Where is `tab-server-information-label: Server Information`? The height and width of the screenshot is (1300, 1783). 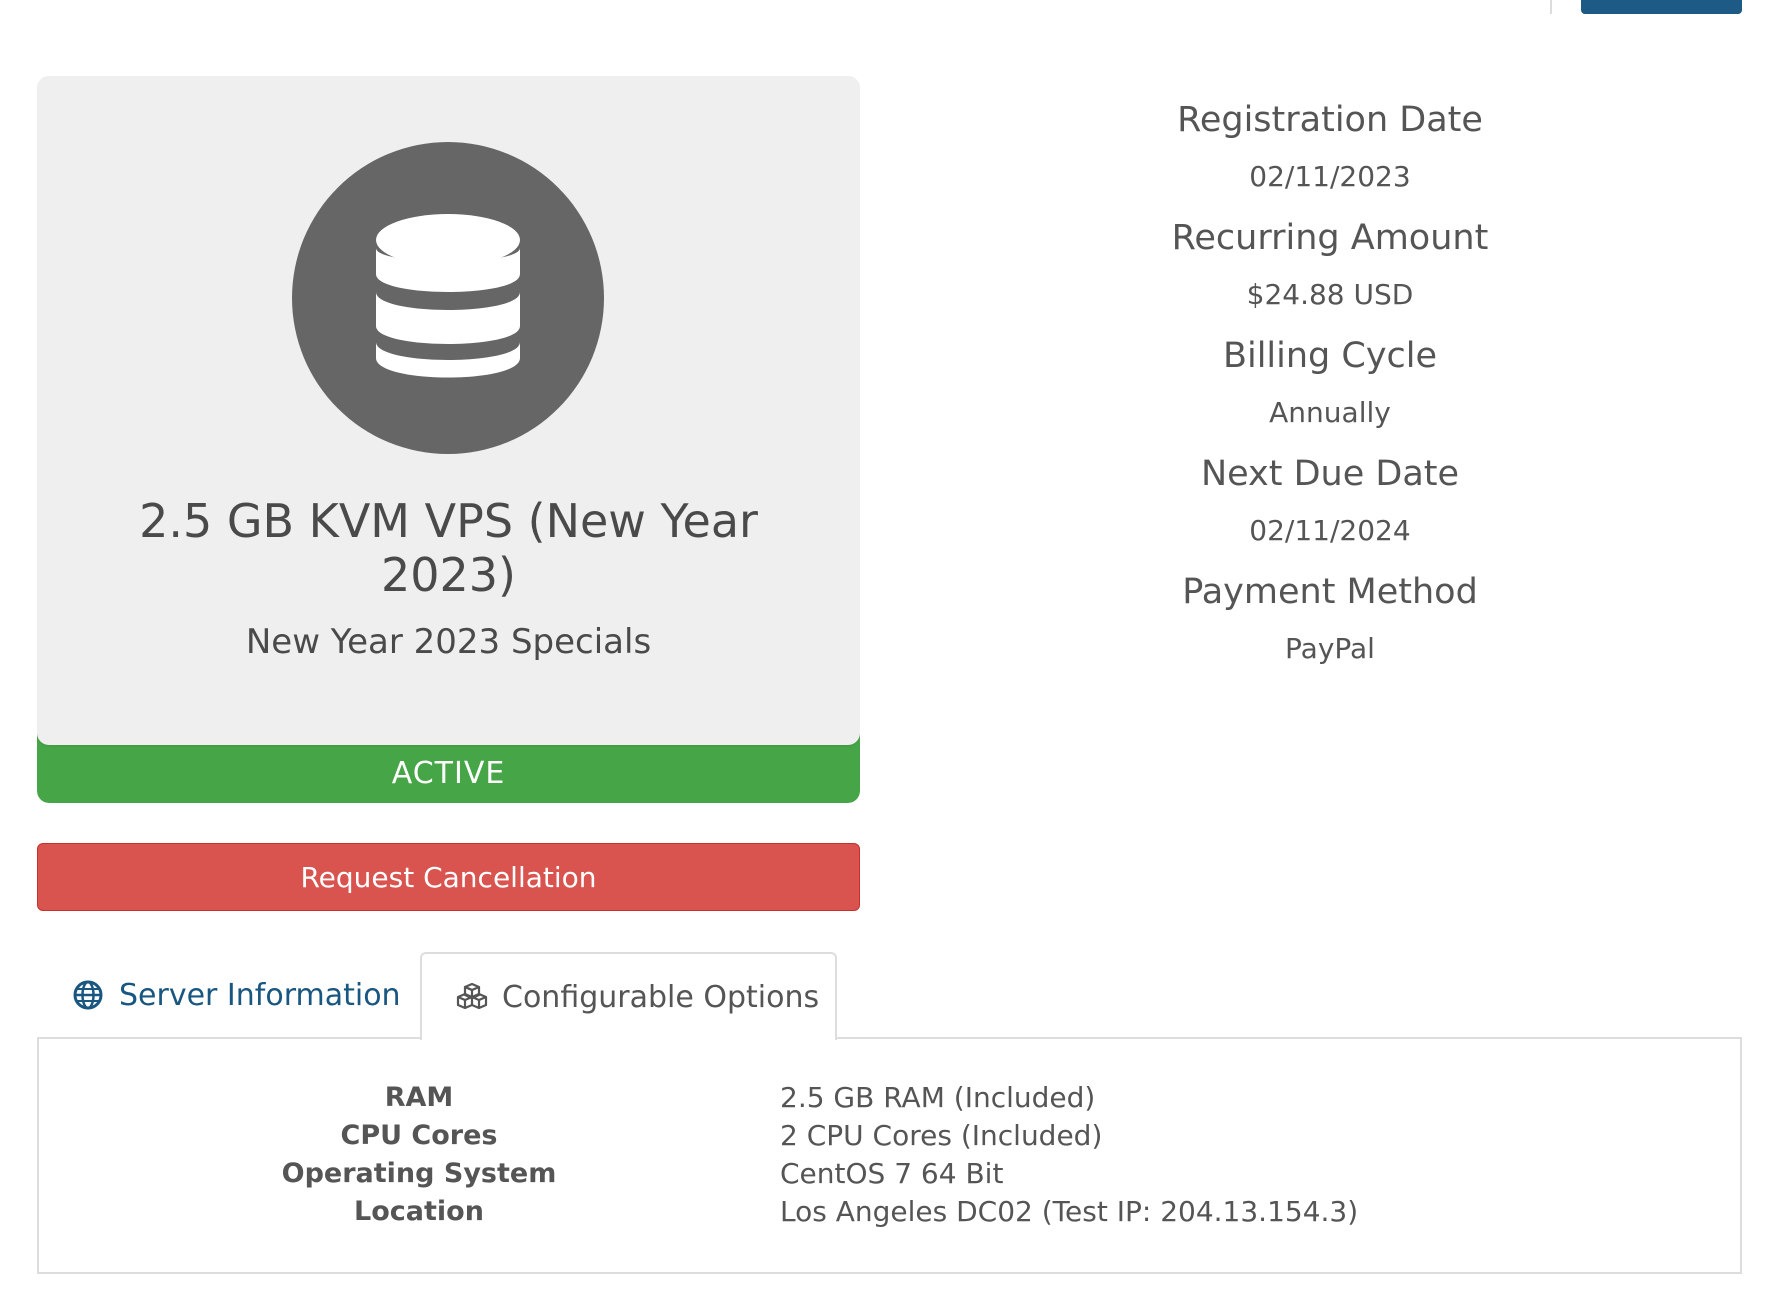
tab-server-information-label: Server Information is located at coordinates (260, 995).